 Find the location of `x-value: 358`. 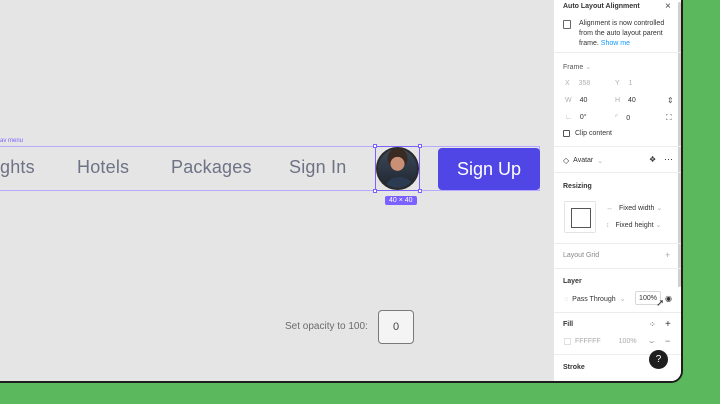

x-value: 358 is located at coordinates (584, 83).